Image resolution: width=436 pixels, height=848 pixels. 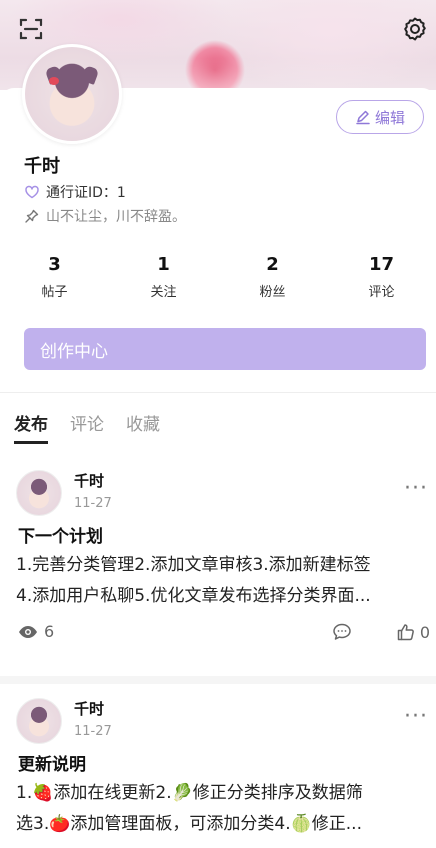 What do you see at coordinates (381, 292) in the screenshot?
I see `stat-label: 评论` at bounding box center [381, 292].